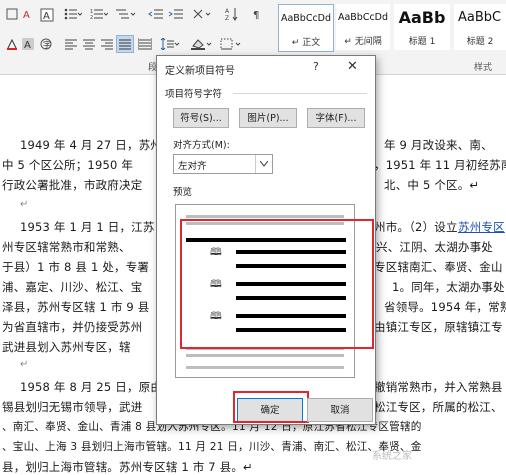 The width and height of the screenshot is (506, 475). I want to click on doc-line: 锡县划归无锡市领导，武进, so click(72, 407).